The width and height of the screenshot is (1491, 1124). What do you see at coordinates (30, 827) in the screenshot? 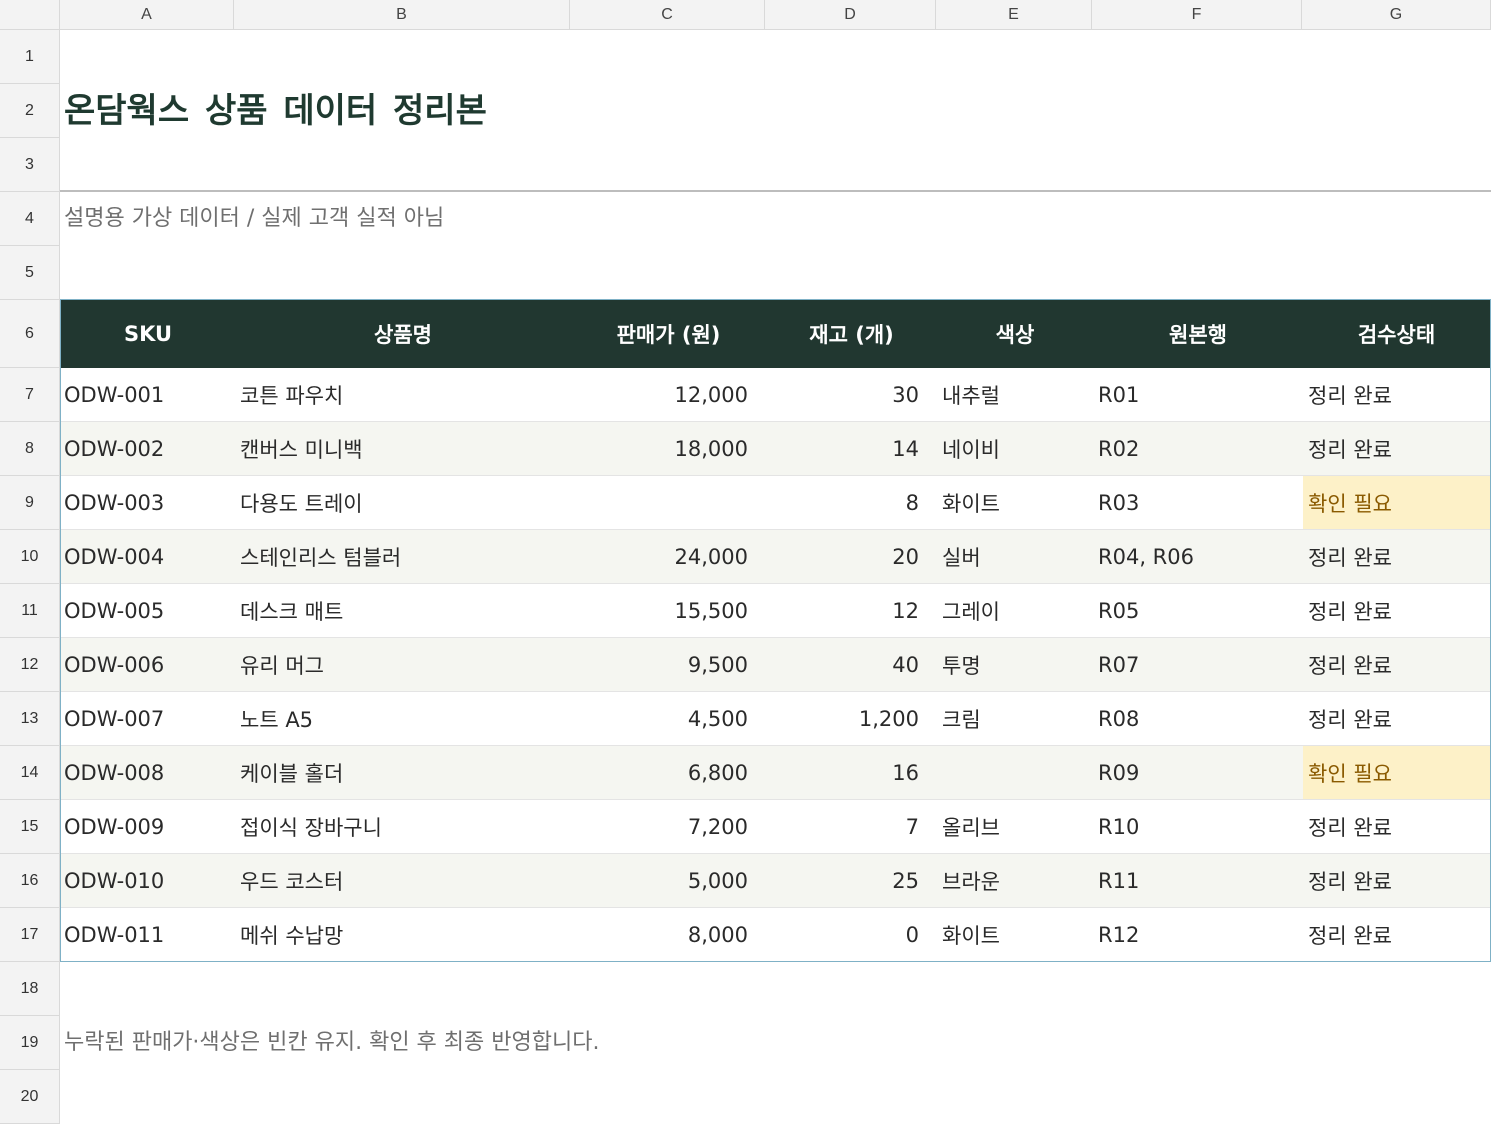
I see `row-header-15: 15` at bounding box center [30, 827].